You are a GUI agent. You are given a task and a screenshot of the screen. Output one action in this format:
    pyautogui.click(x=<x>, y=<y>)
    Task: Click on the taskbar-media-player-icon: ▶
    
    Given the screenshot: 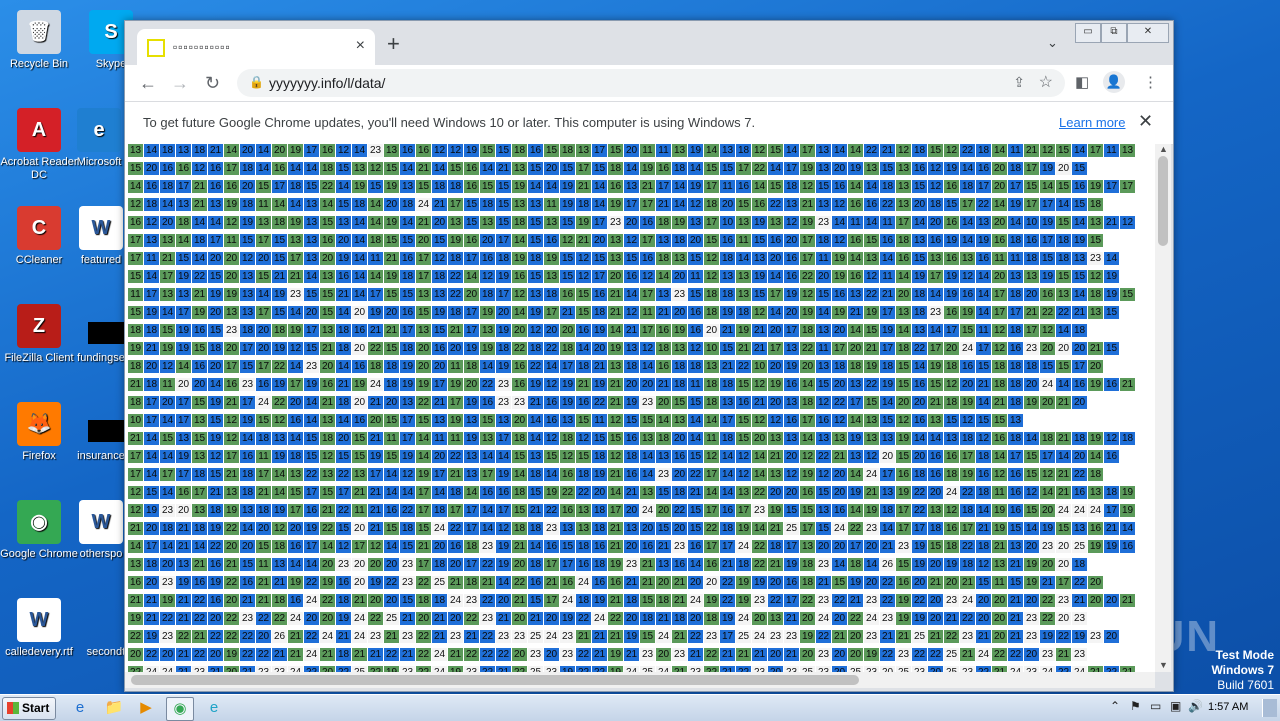 What is the action you would take?
    pyautogui.click(x=146, y=708)
    